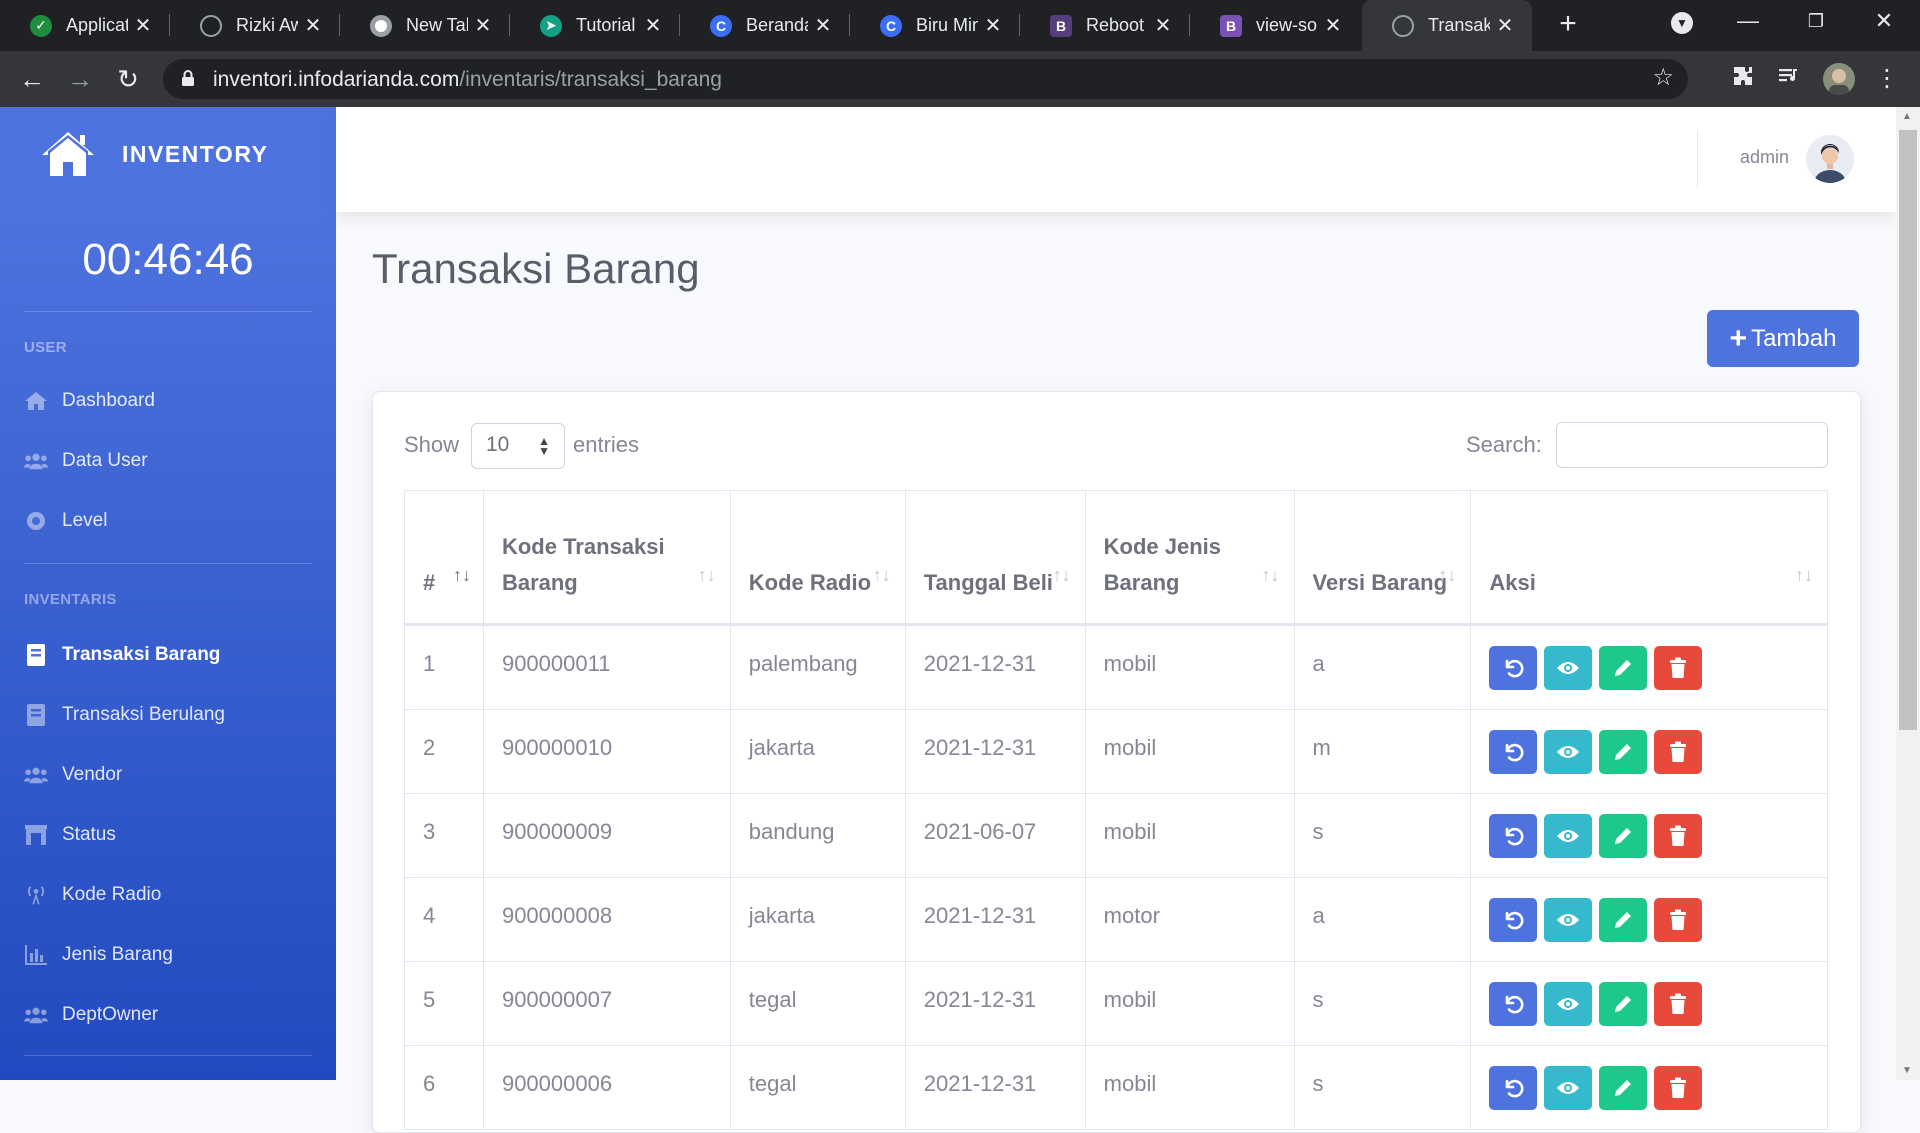  What do you see at coordinates (1908, 430) in the screenshot?
I see `scrollbar-thumb` at bounding box center [1908, 430].